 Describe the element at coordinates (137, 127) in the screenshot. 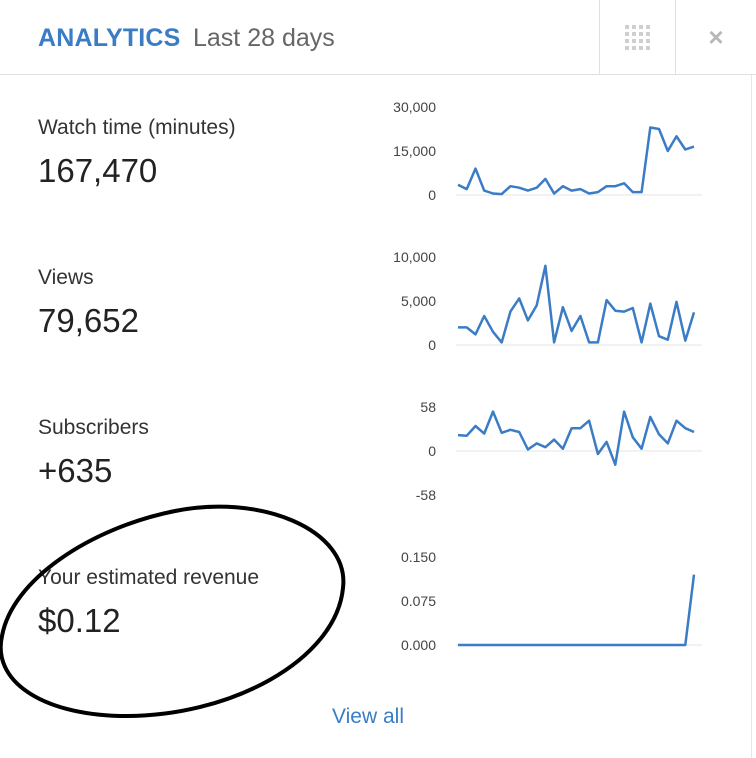

I see `metric-label: Watch time (minutes)` at that location.